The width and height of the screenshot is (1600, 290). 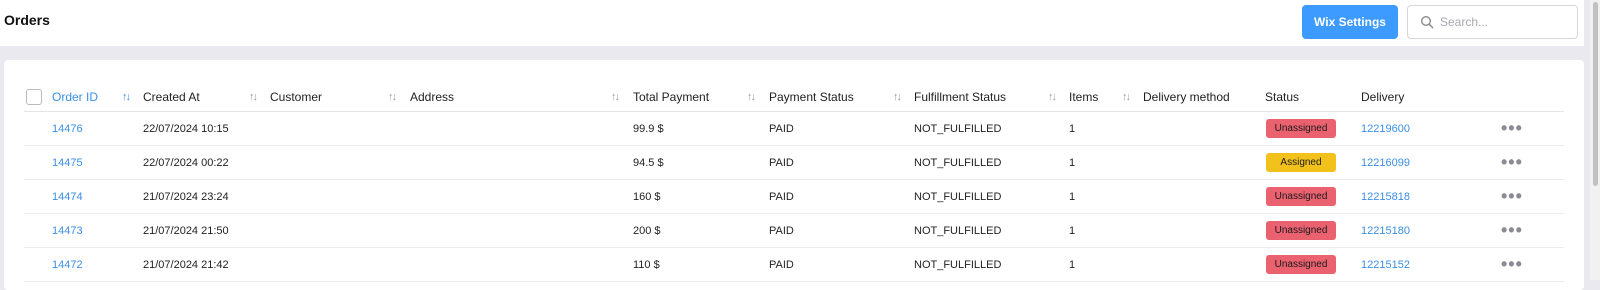 I want to click on column-header-delivery: Delivery, so click(x=1383, y=96).